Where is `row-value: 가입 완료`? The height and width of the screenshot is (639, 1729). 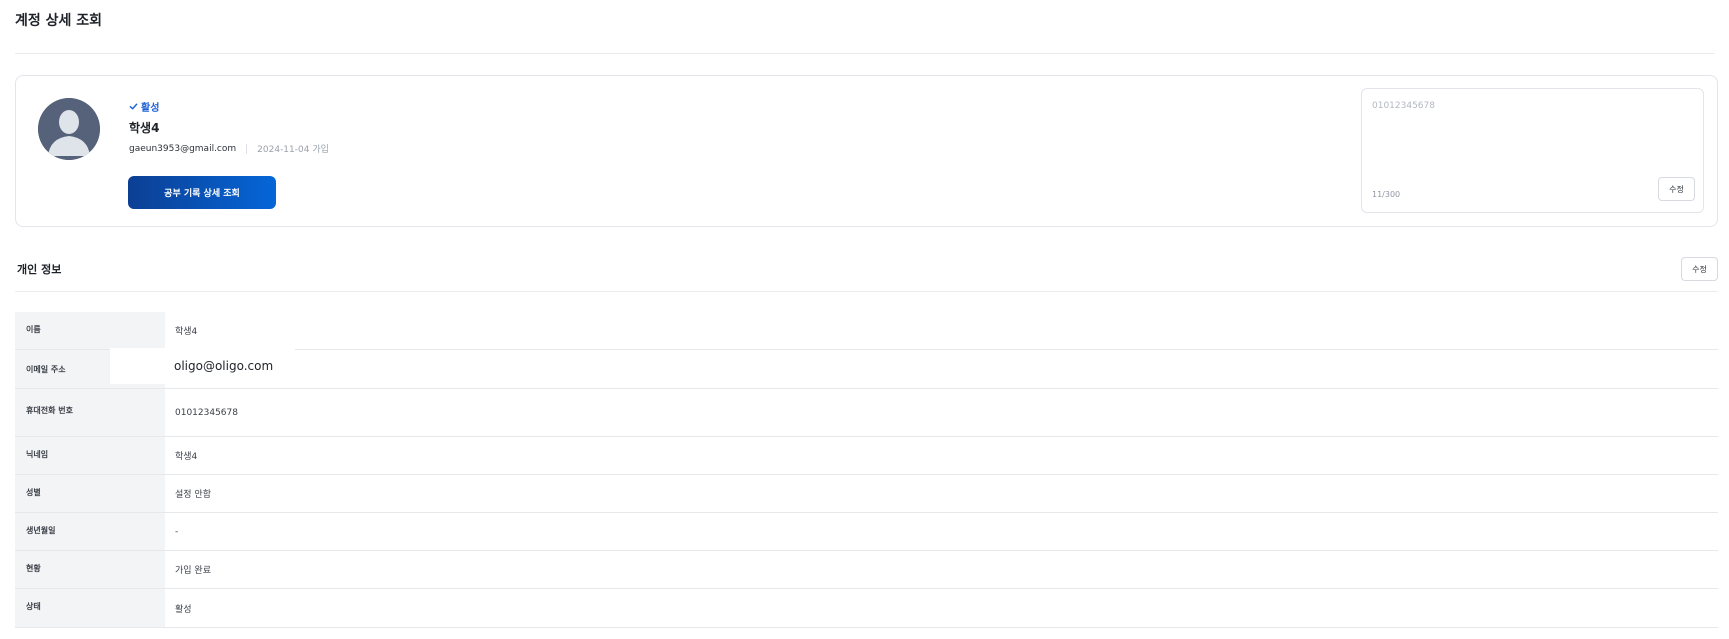
row-value: 가입 완료 is located at coordinates (193, 571).